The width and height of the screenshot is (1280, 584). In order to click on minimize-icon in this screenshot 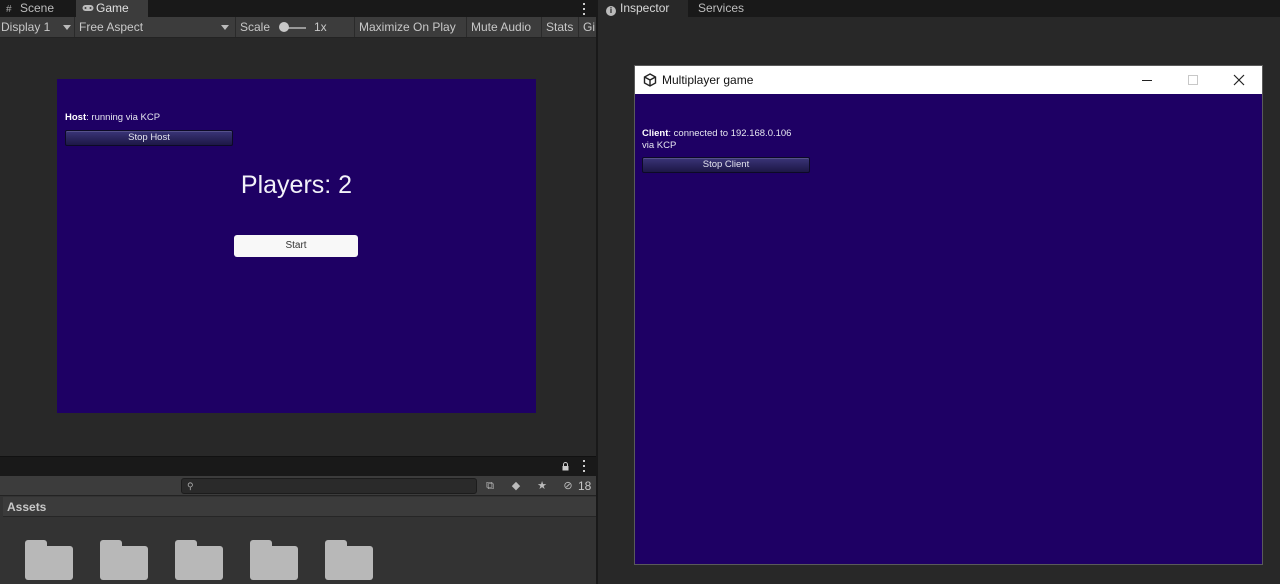, I will do `click(1147, 80)`.